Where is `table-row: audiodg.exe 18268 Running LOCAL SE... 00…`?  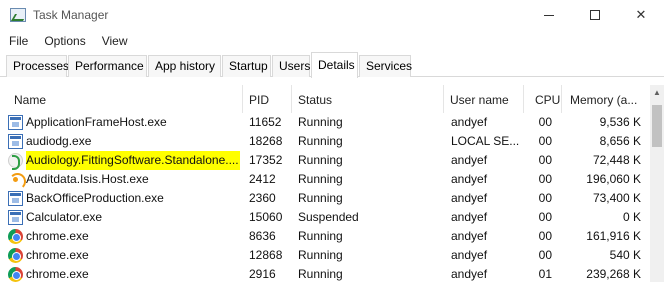 table-row: audiodg.exe 18268 Running LOCAL SE... 00… is located at coordinates (325, 141).